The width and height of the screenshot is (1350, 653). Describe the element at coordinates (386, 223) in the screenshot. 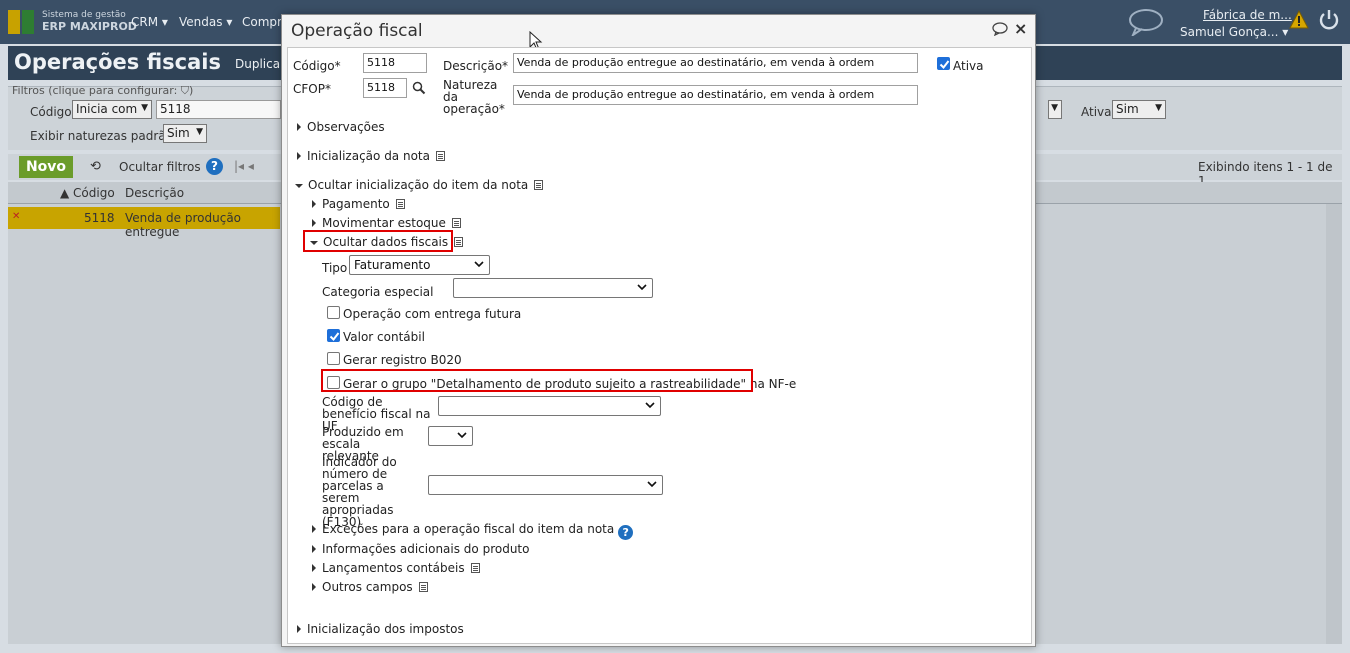

I see `section-move-stock: Movimentar estoque` at that location.